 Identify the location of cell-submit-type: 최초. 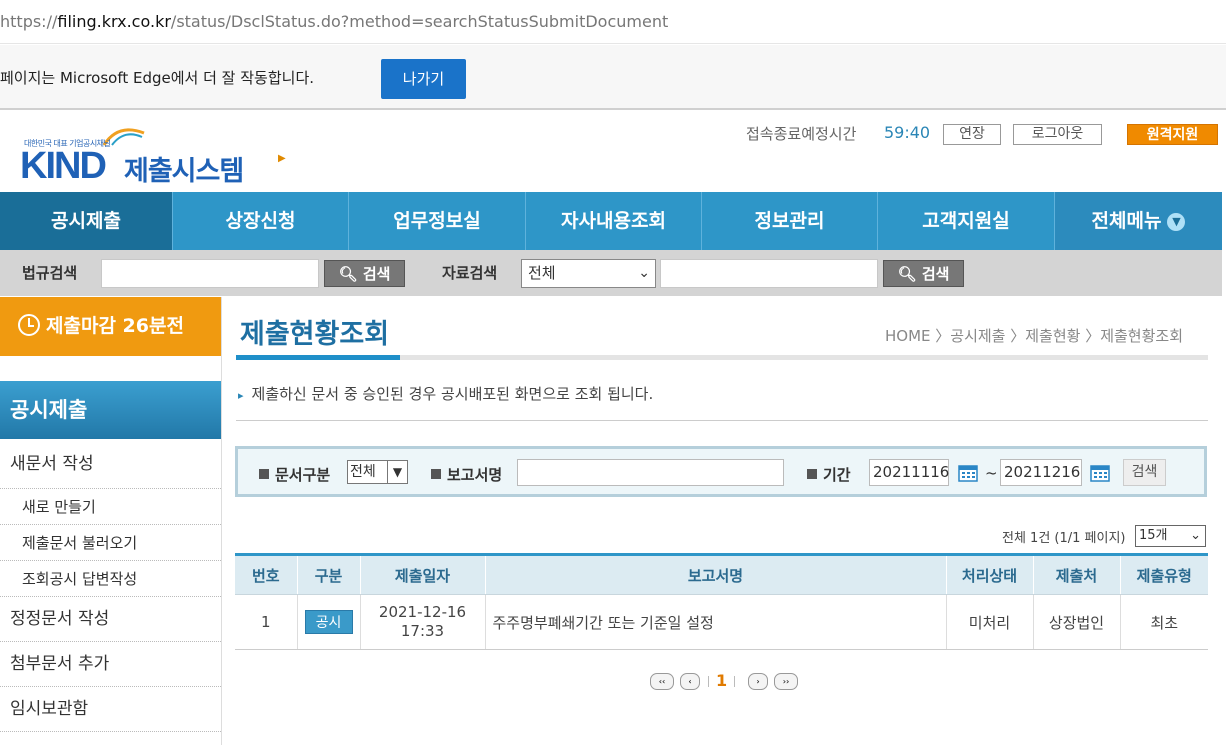
(1163, 622).